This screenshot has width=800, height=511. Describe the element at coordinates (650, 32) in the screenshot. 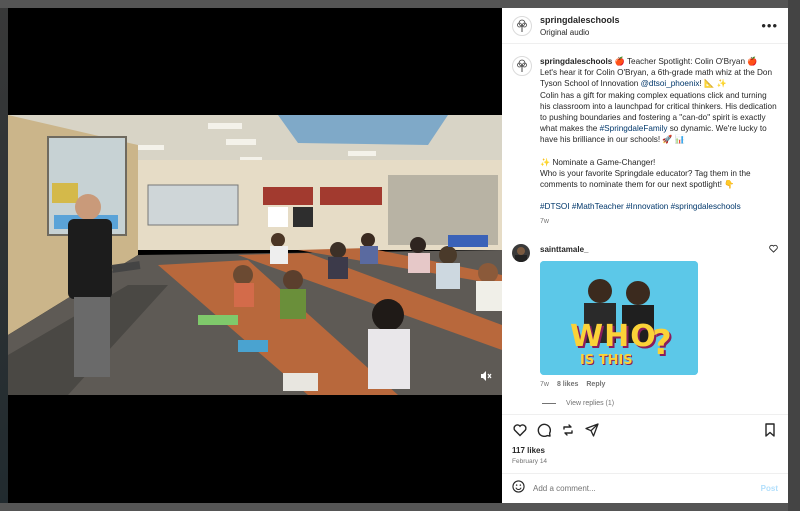

I see `audio-label: Original audio` at that location.